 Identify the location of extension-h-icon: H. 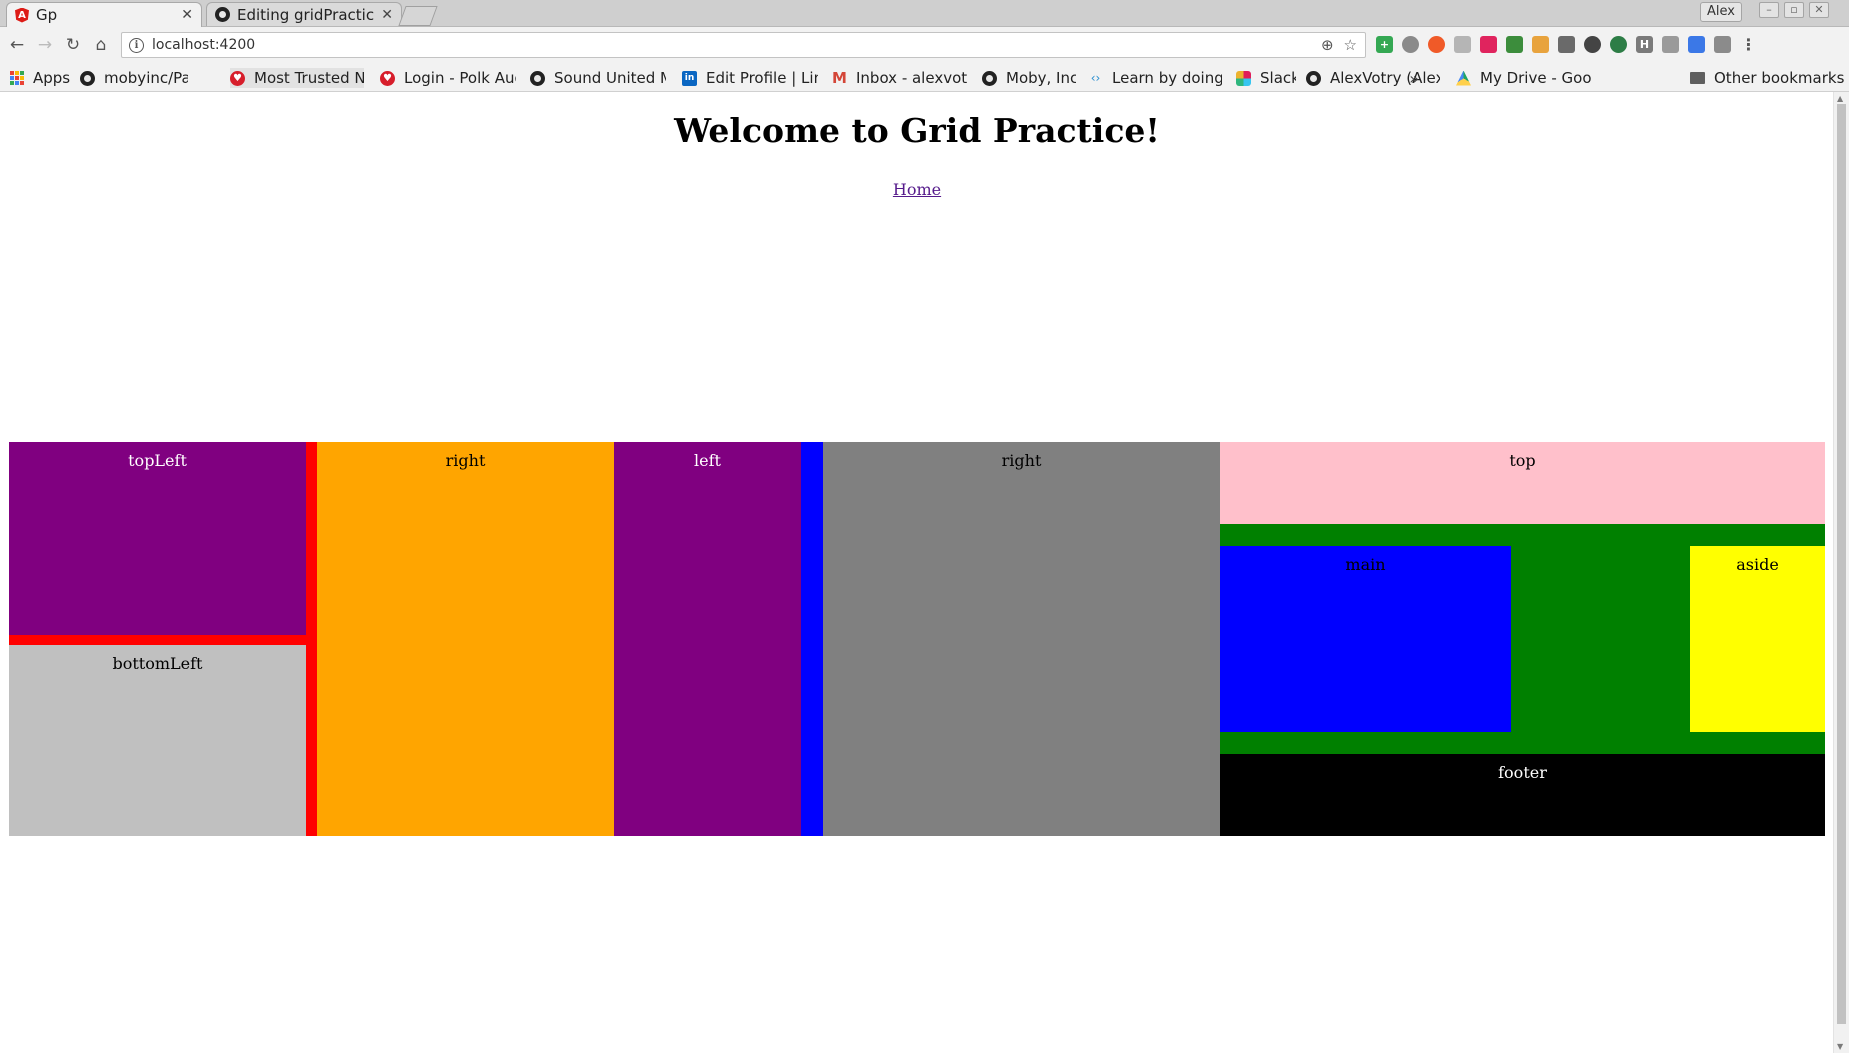
(1644, 44).